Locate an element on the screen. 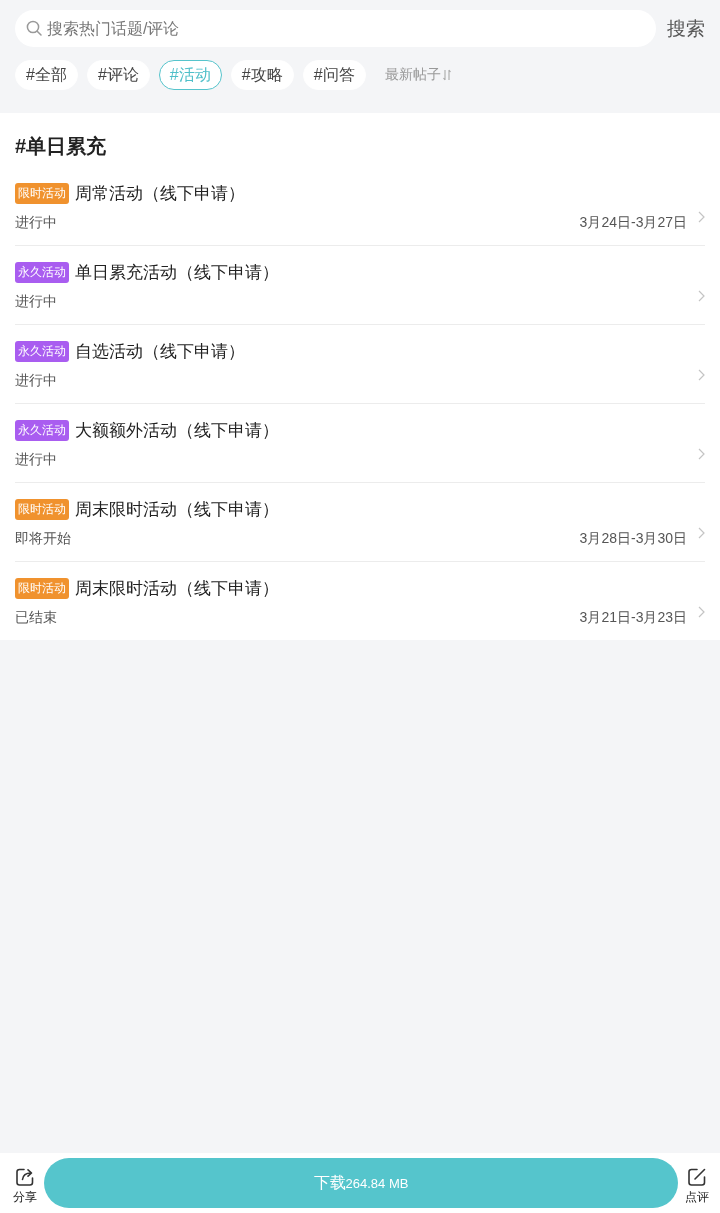 The width and height of the screenshot is (720, 1213). section-title: #单日累充 is located at coordinates (61, 146).